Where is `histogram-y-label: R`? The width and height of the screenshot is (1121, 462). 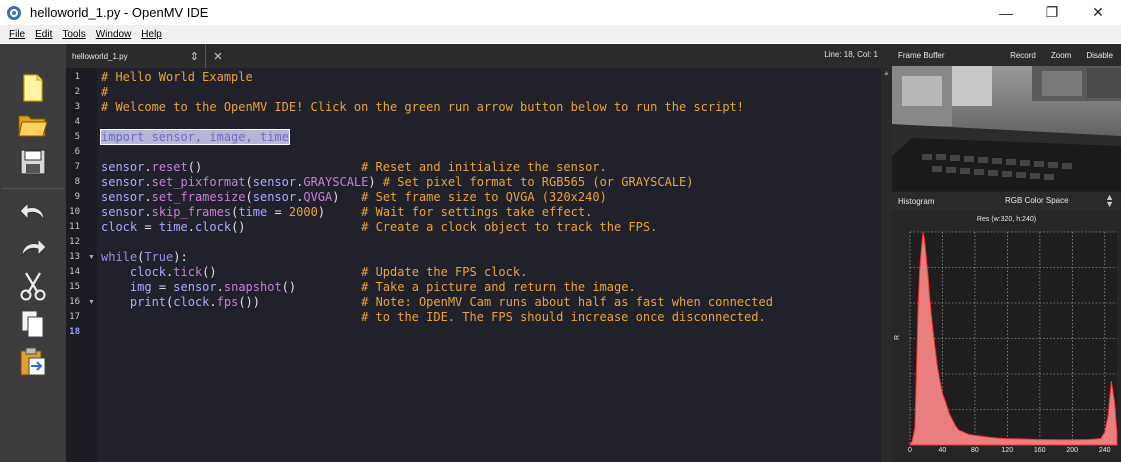
histogram-y-label: R is located at coordinates (897, 337).